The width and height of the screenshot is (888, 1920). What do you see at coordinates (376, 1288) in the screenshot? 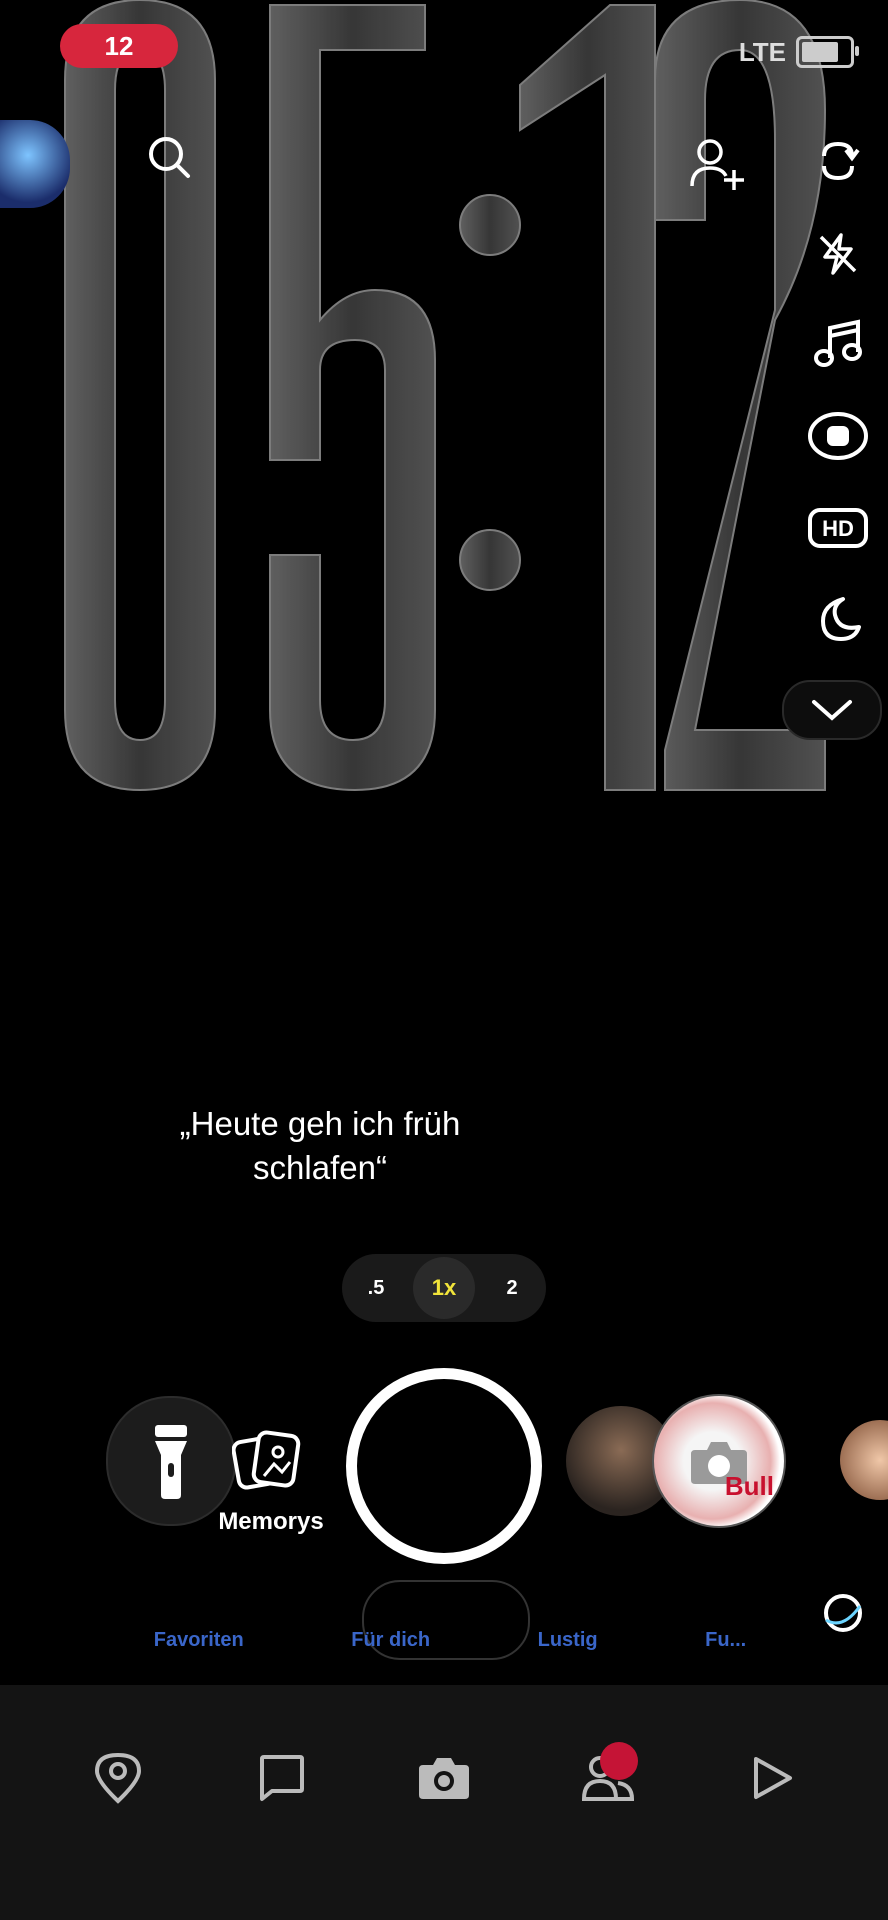
I see `zoom-0-5: .5` at bounding box center [376, 1288].